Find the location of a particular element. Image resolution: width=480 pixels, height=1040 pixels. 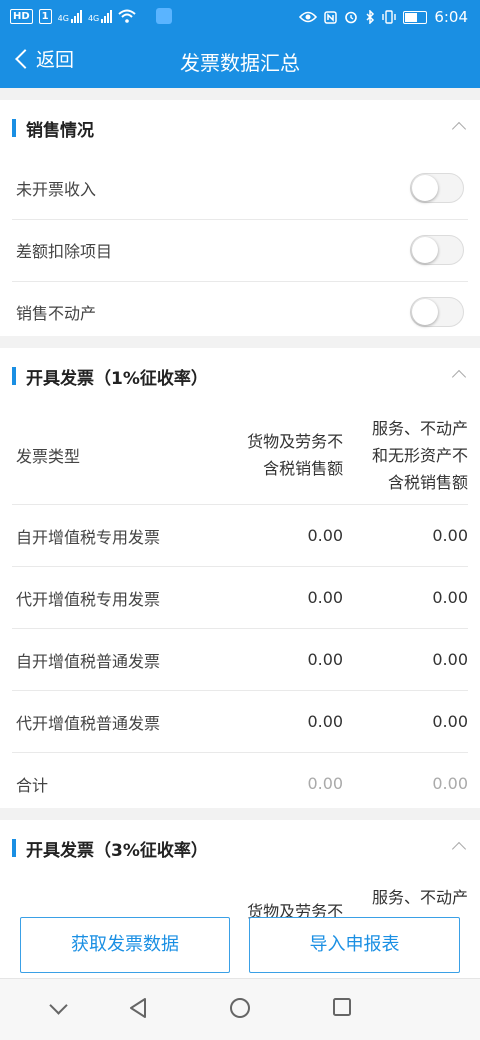

cell-total-goods: 0.00 is located at coordinates (325, 783).